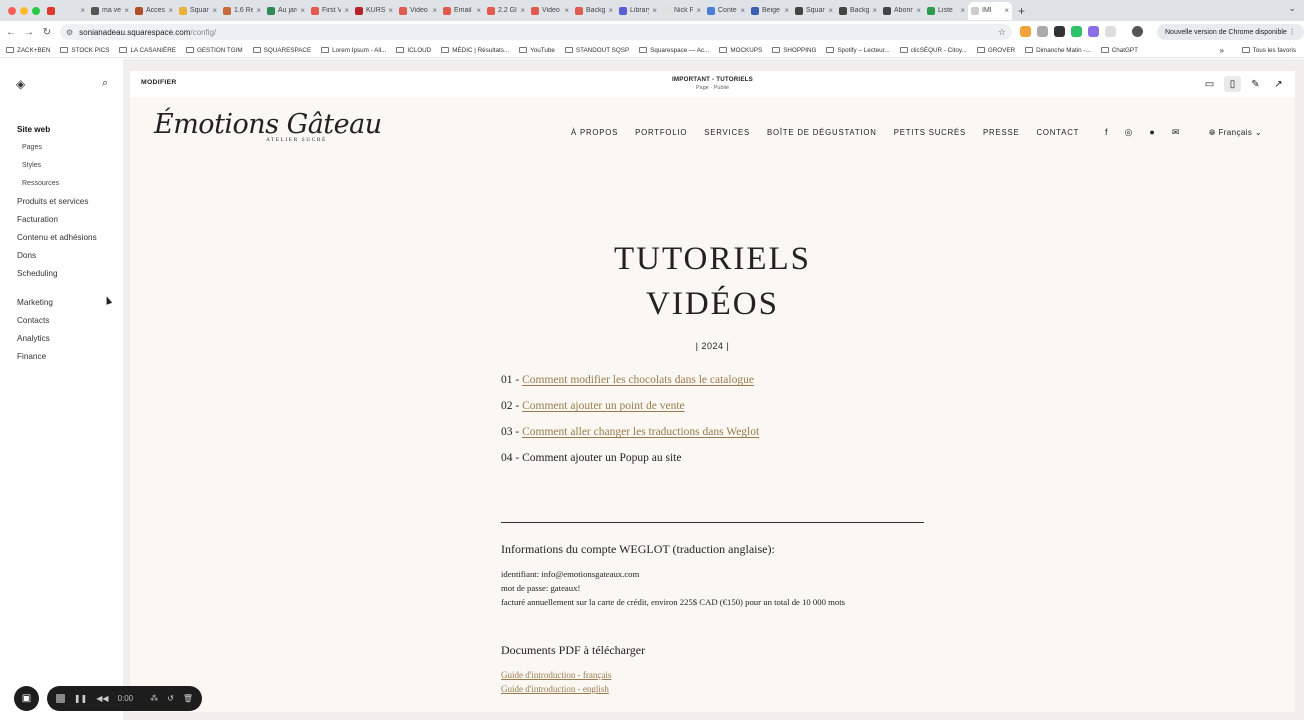  Describe the element at coordinates (1021, 11) in the screenshot. I see `new-tab-icon: +` at that location.